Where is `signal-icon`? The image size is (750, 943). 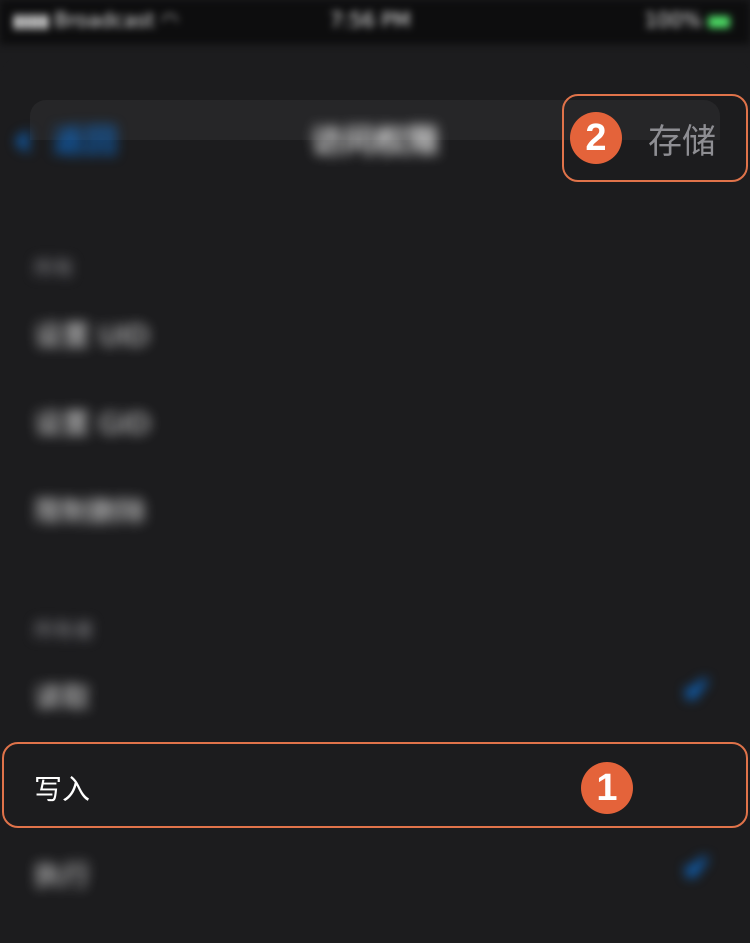 signal-icon is located at coordinates (31, 21).